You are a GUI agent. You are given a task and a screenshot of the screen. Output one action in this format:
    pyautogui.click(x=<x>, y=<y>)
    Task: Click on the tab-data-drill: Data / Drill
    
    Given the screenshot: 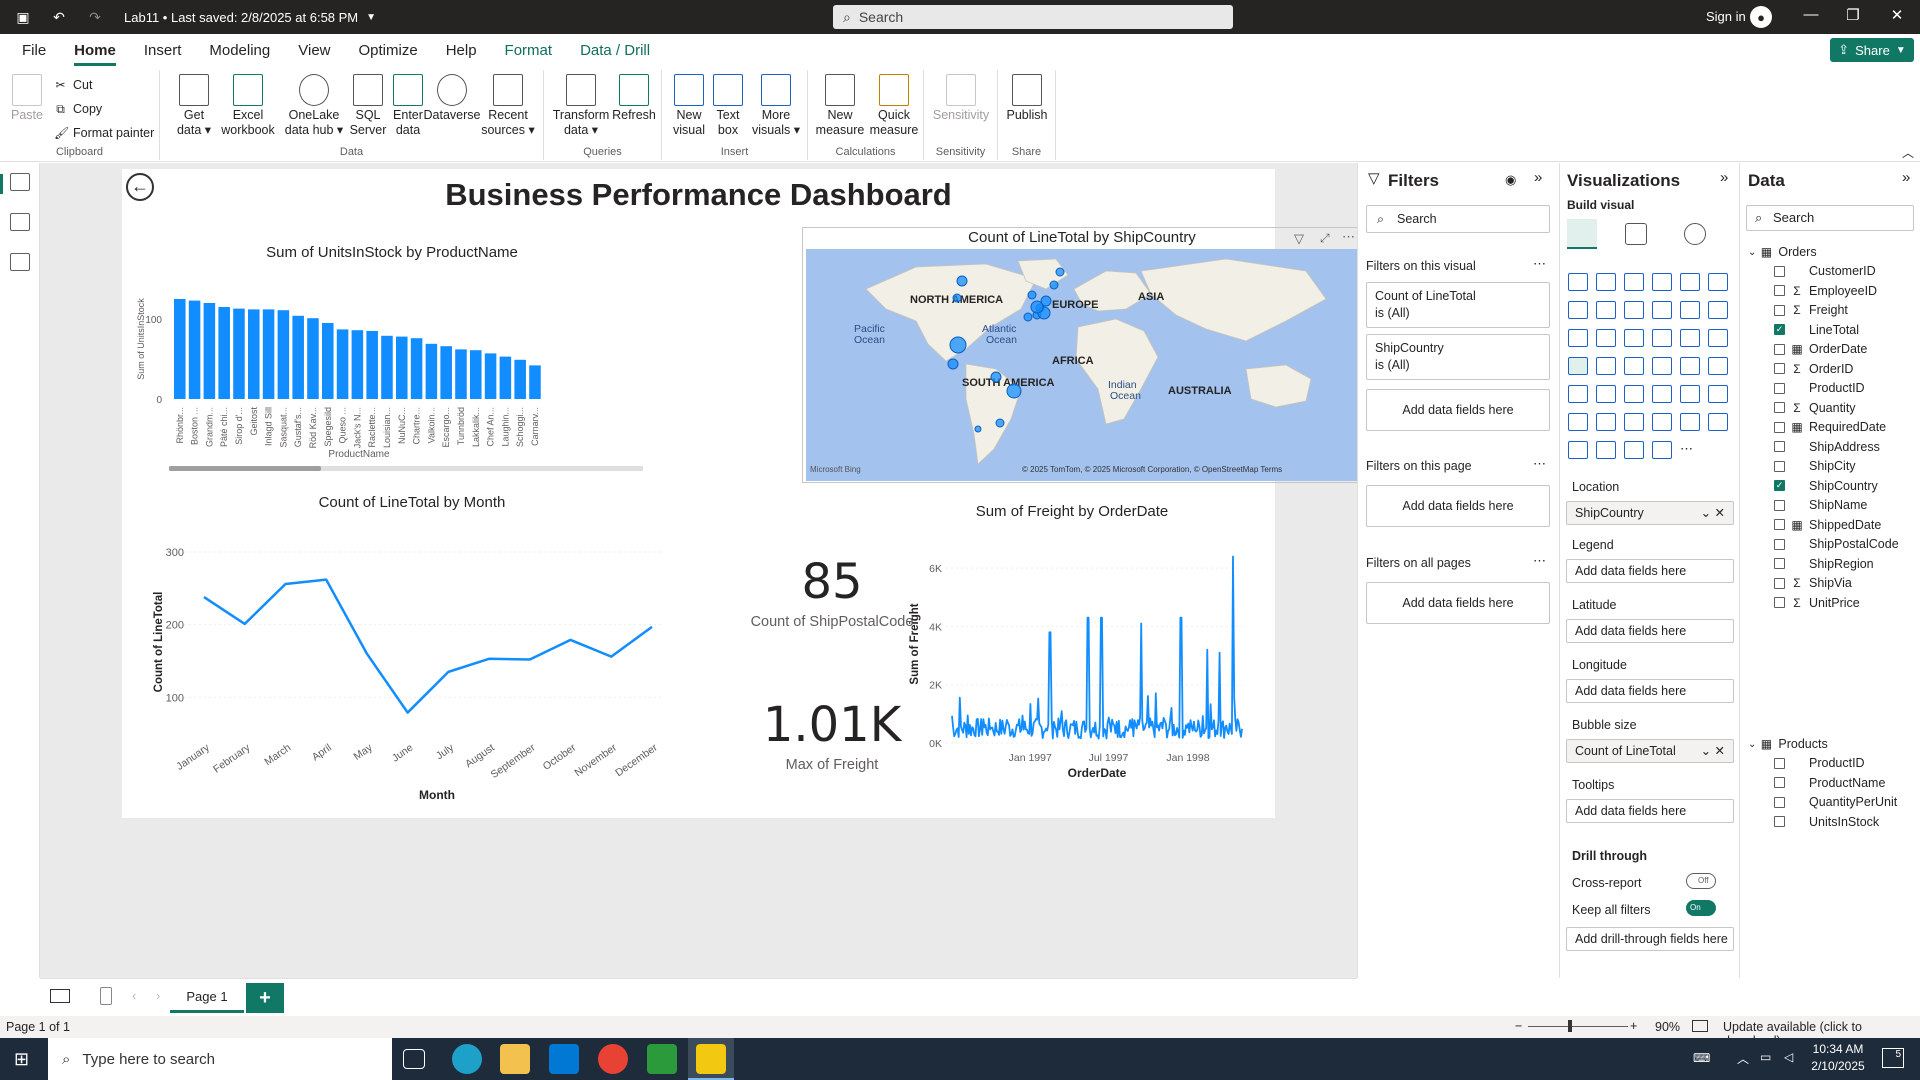 What is the action you would take?
    pyautogui.click(x=615, y=50)
    